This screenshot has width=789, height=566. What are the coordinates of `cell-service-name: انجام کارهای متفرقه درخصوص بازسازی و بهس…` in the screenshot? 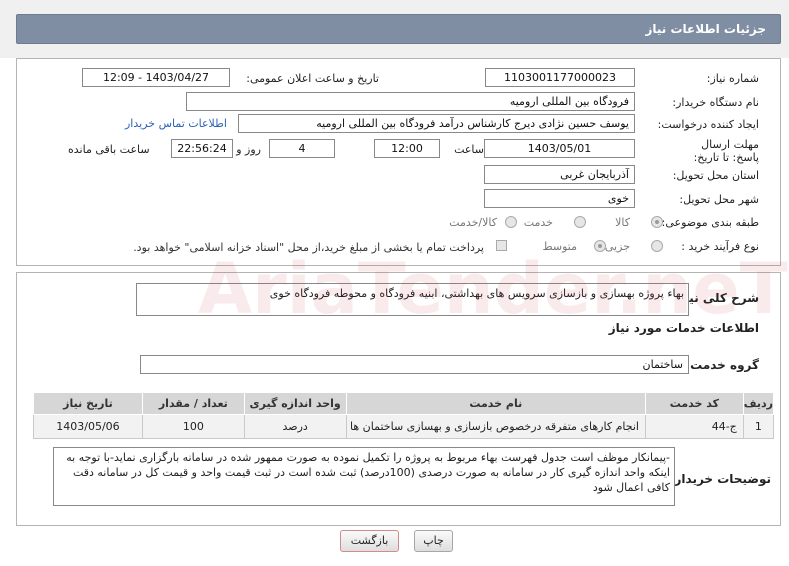 It's located at (495, 426).